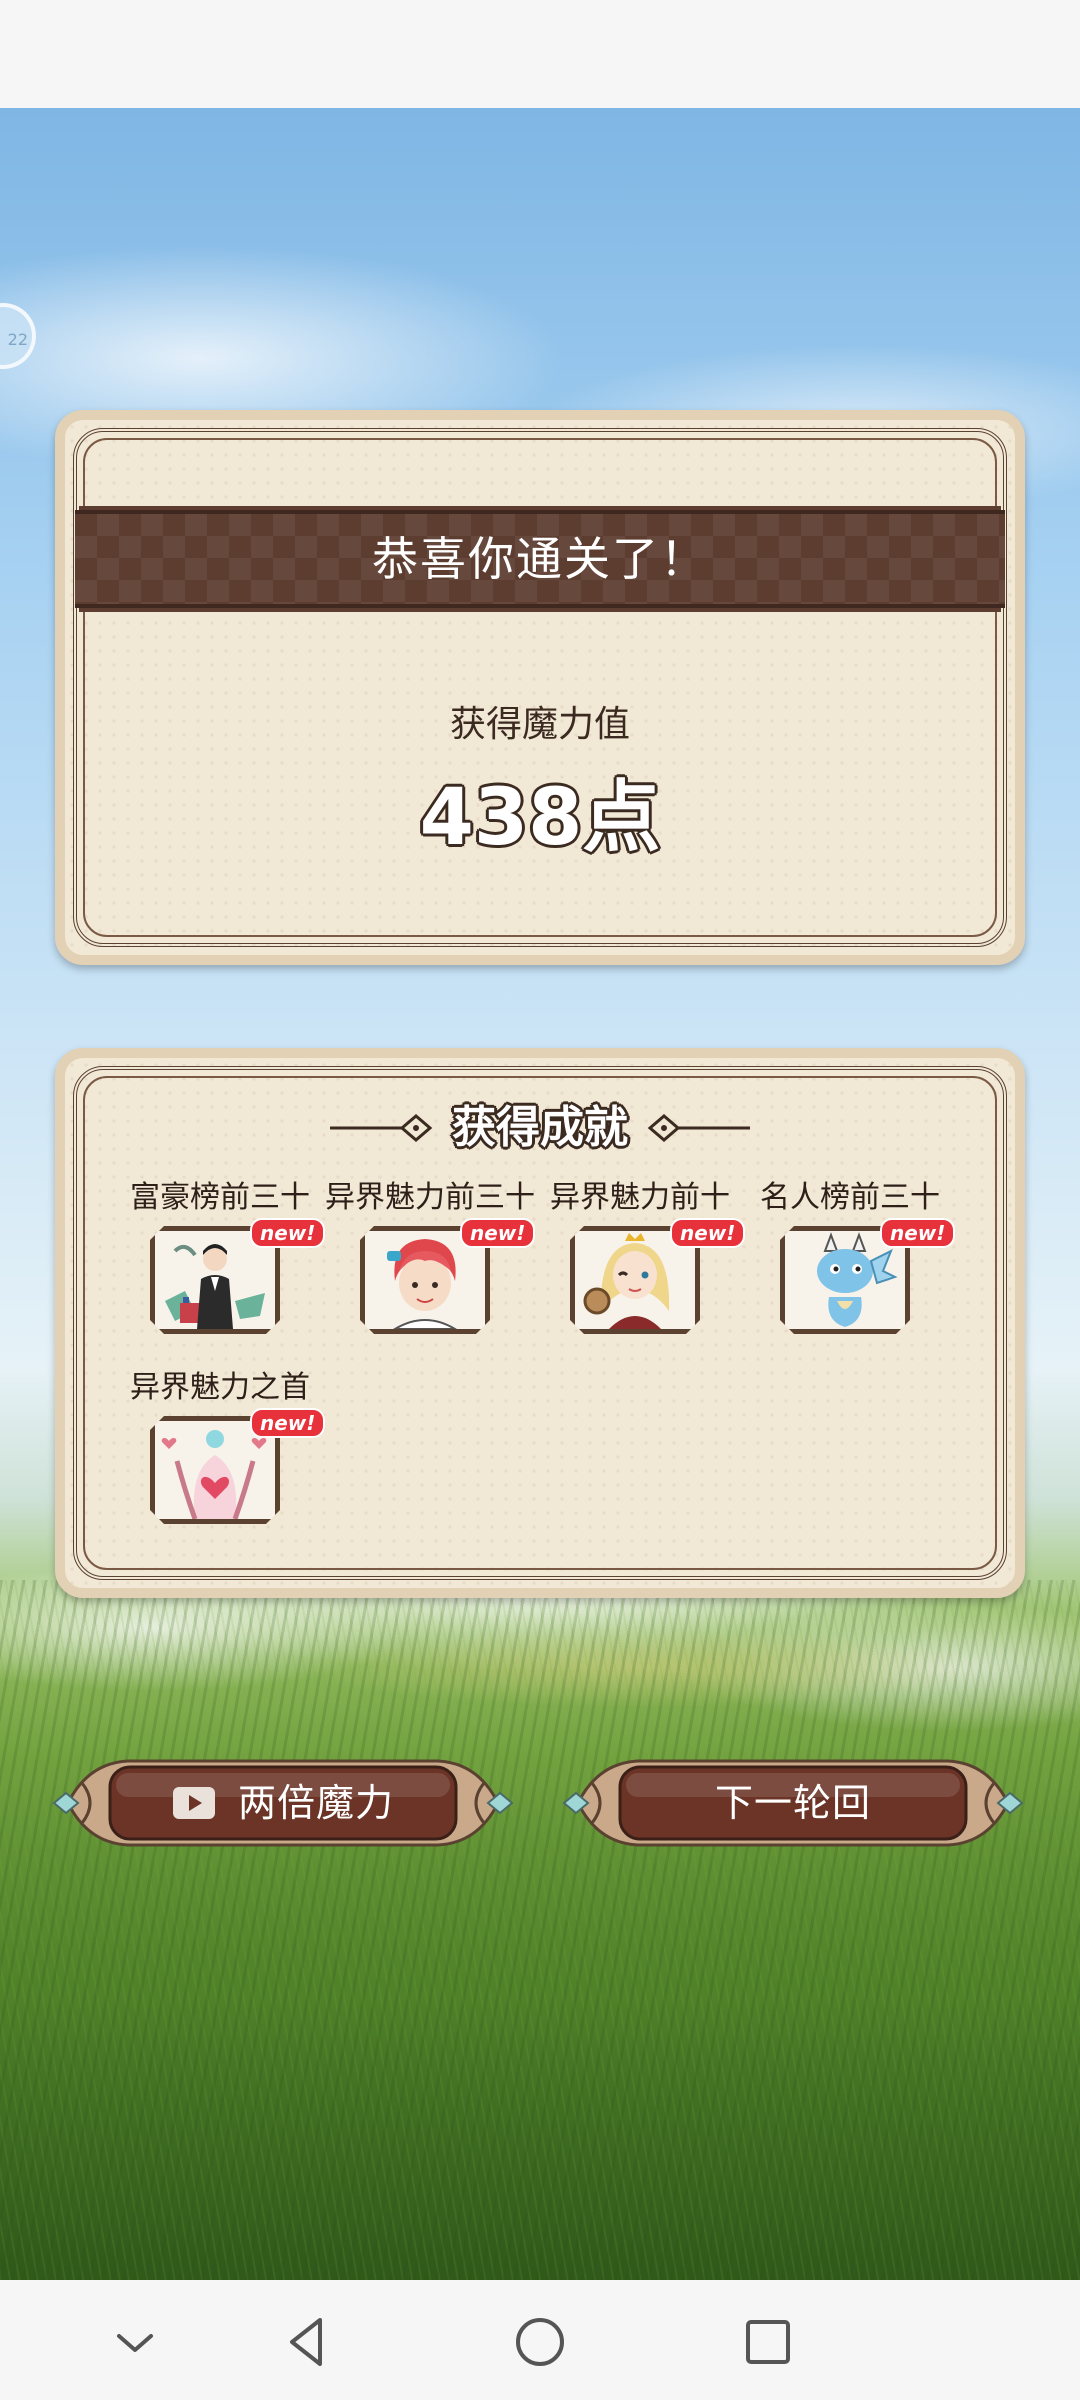 The height and width of the screenshot is (2400, 1080). I want to click on magic-points-value: 438点, so click(540, 818).